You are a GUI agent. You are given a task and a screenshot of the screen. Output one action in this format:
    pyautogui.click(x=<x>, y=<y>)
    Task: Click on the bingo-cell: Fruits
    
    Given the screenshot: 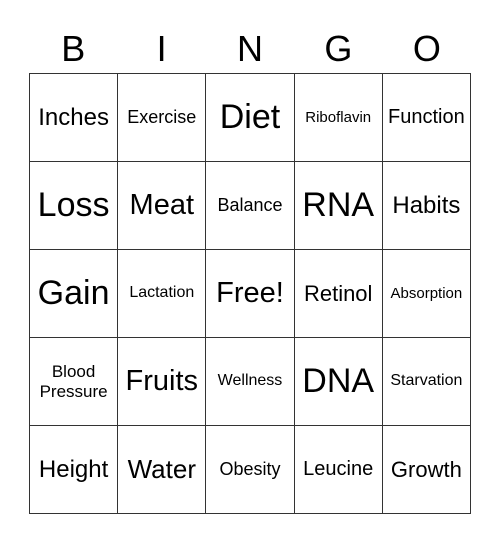 What is the action you would take?
    pyautogui.click(x=162, y=382)
    